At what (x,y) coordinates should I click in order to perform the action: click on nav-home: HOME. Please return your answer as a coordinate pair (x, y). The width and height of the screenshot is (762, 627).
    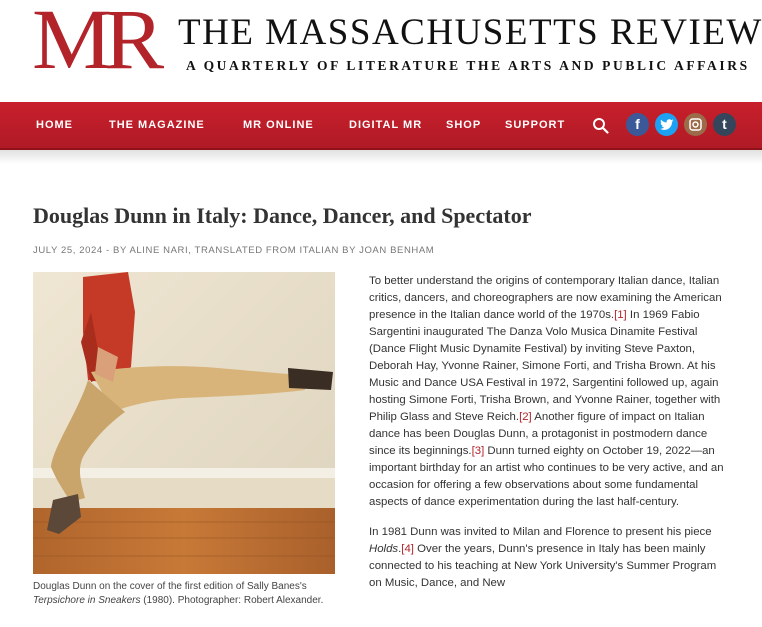
    Looking at the image, I should click on (54, 125).